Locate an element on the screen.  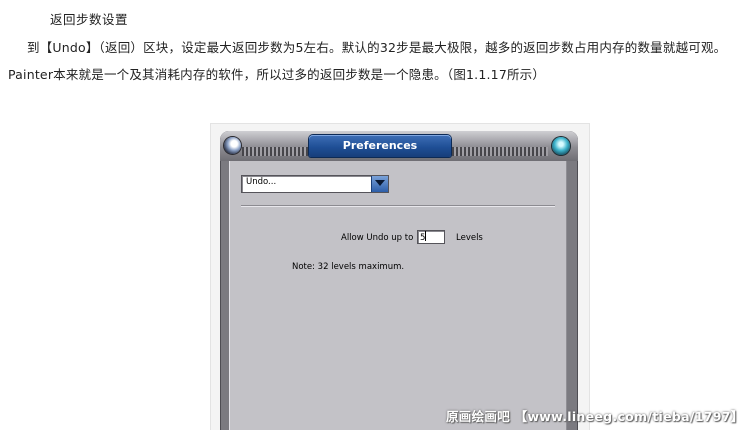
close-button is located at coordinates (561, 146).